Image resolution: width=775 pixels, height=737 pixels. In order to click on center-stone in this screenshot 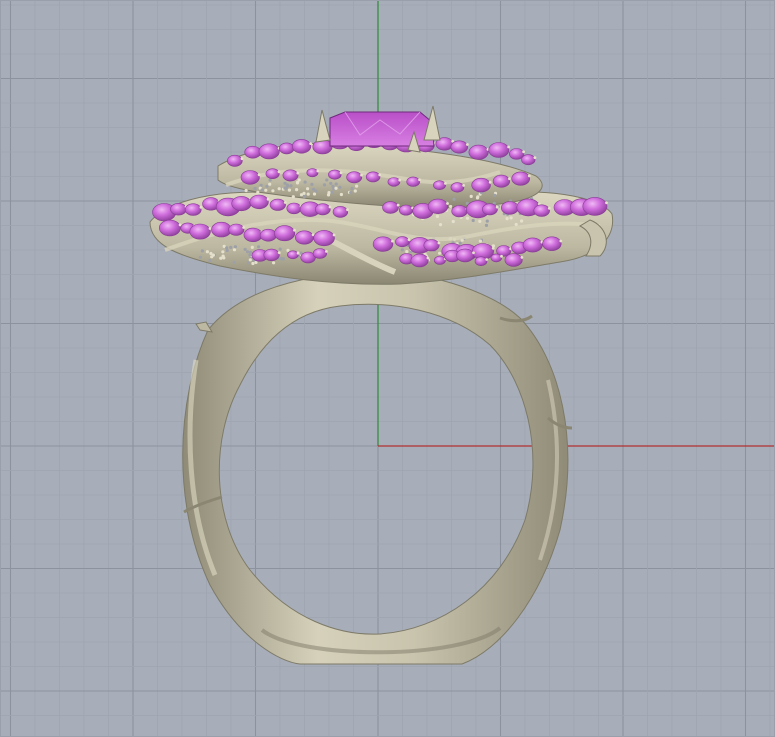, I will do `click(378, 129)`.